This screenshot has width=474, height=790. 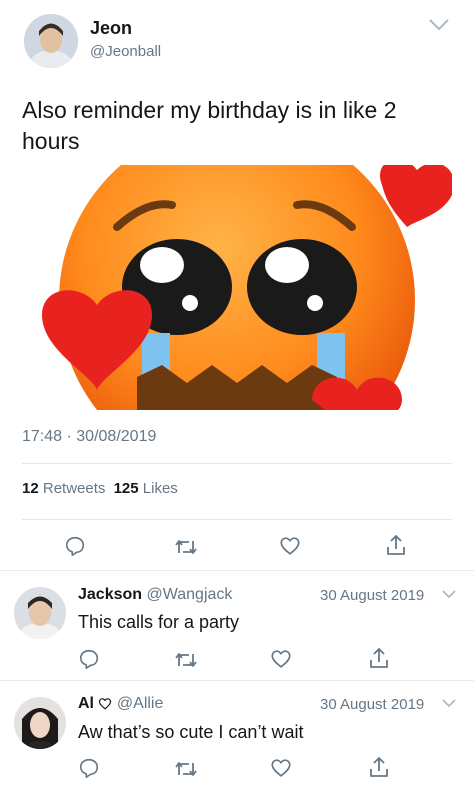 I want to click on retweets-stat: 12 Retweets, so click(x=66, y=488).